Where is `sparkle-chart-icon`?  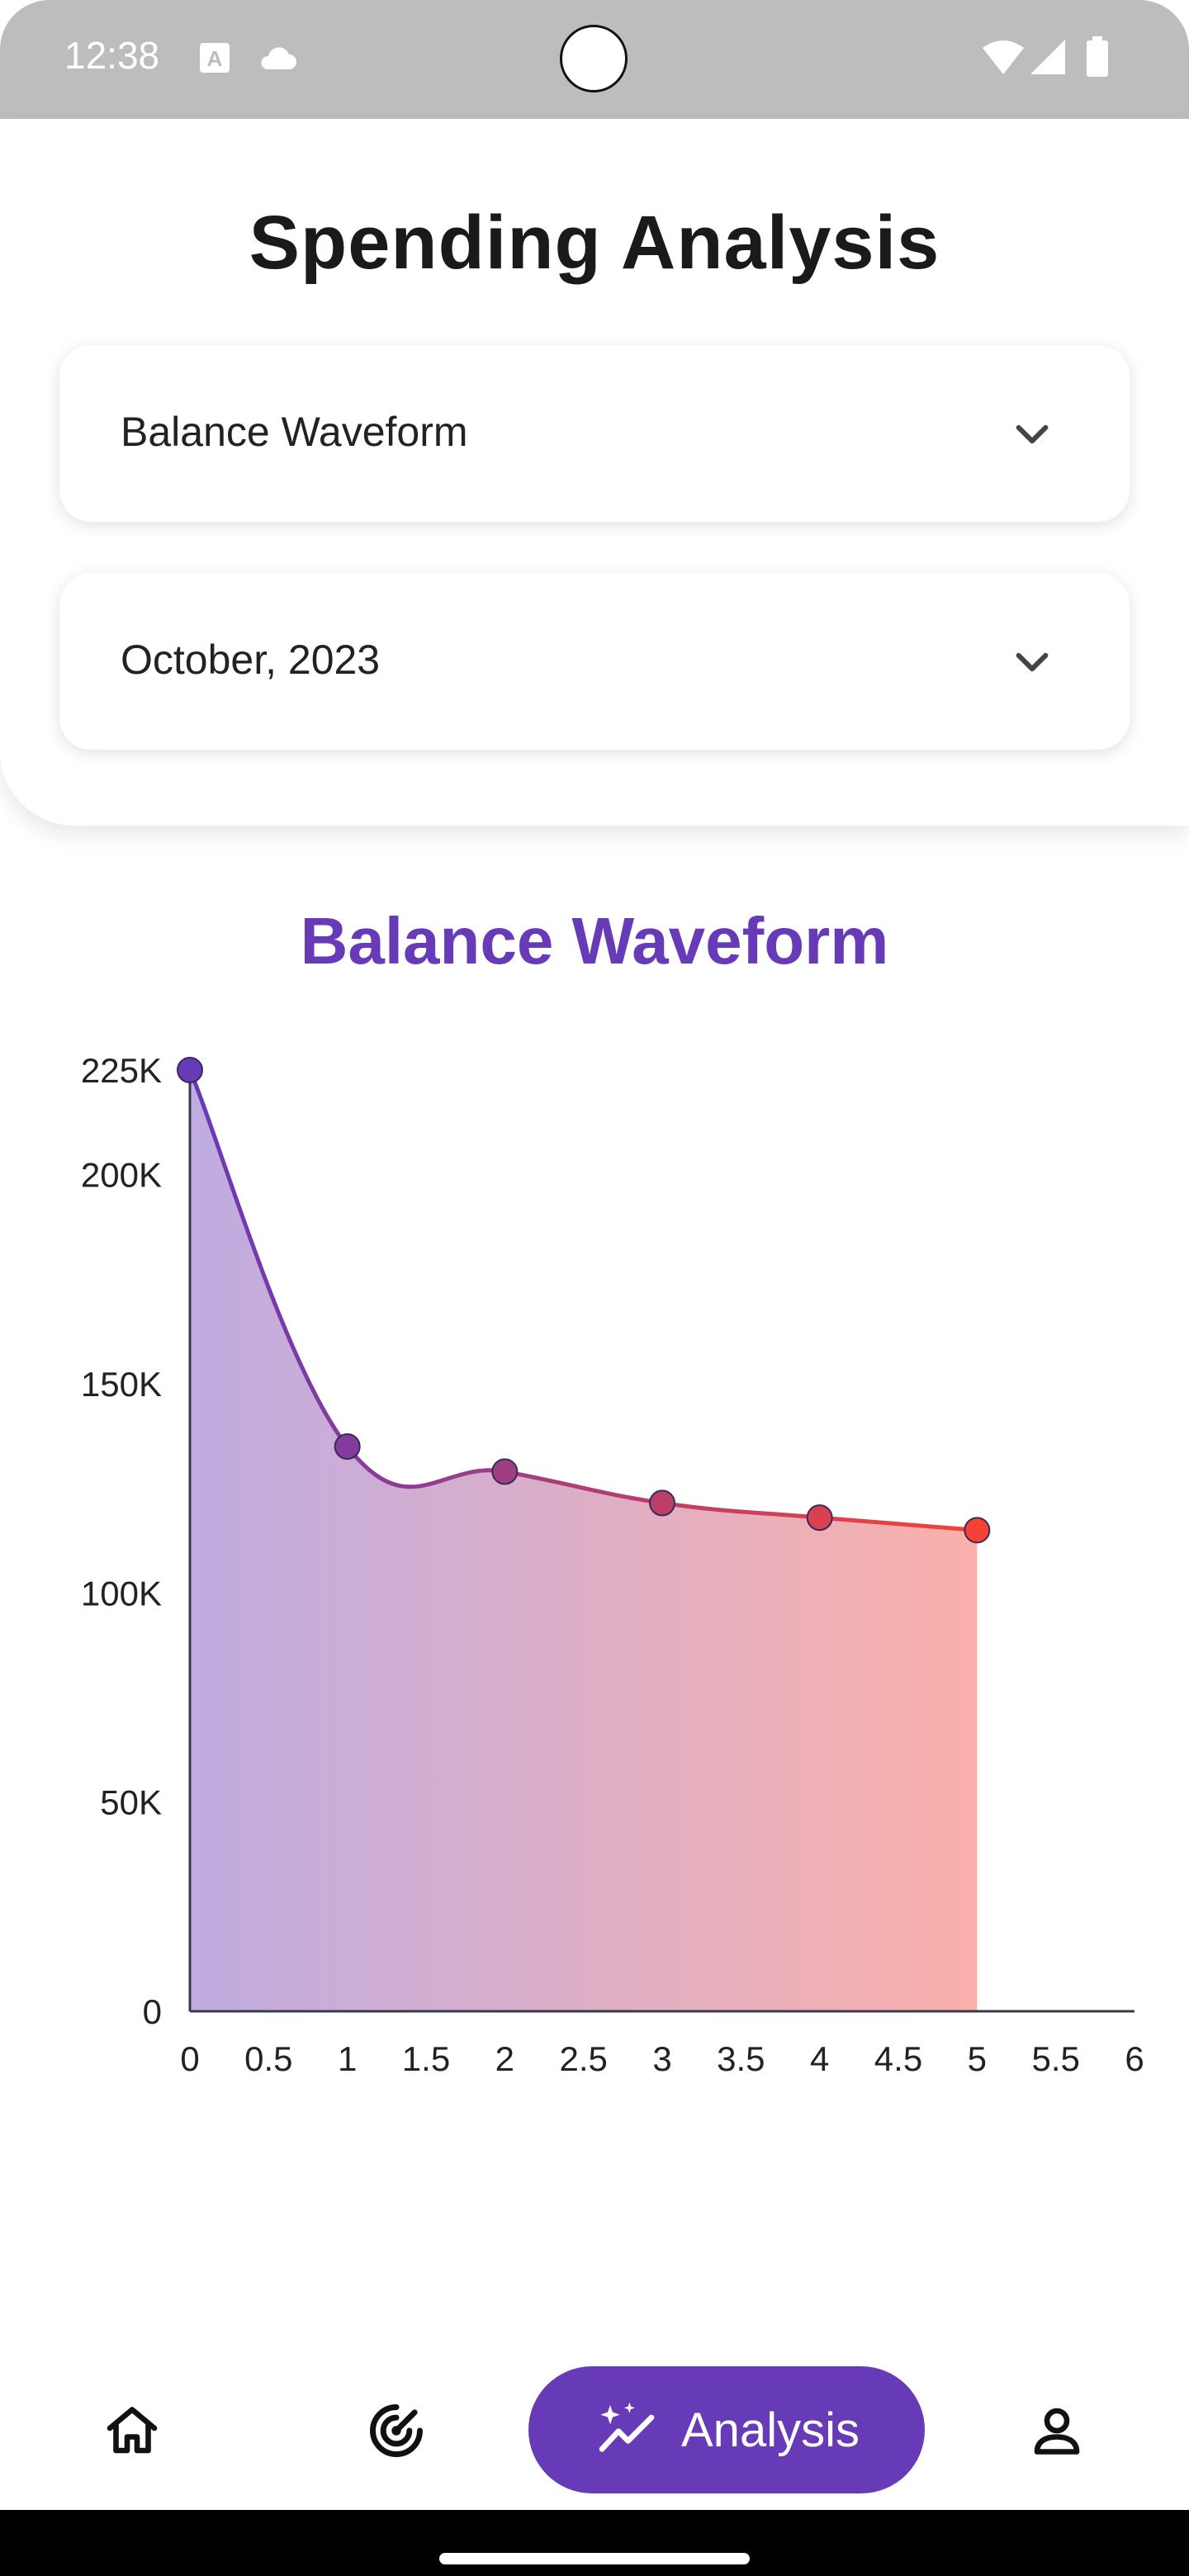 sparkle-chart-icon is located at coordinates (627, 2427).